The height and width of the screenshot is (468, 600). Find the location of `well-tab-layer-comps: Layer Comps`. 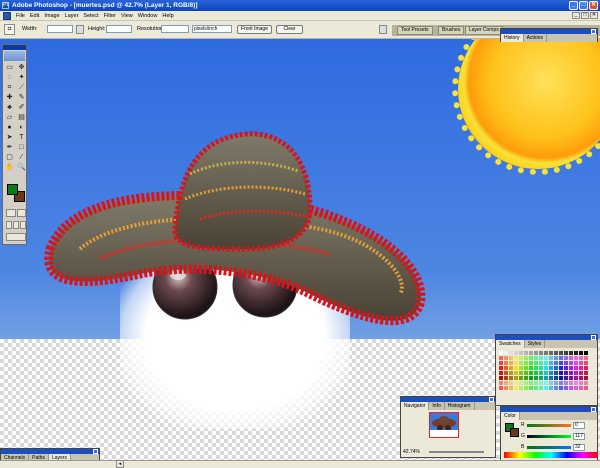

well-tab-layer-comps: Layer Comps is located at coordinates (484, 30).